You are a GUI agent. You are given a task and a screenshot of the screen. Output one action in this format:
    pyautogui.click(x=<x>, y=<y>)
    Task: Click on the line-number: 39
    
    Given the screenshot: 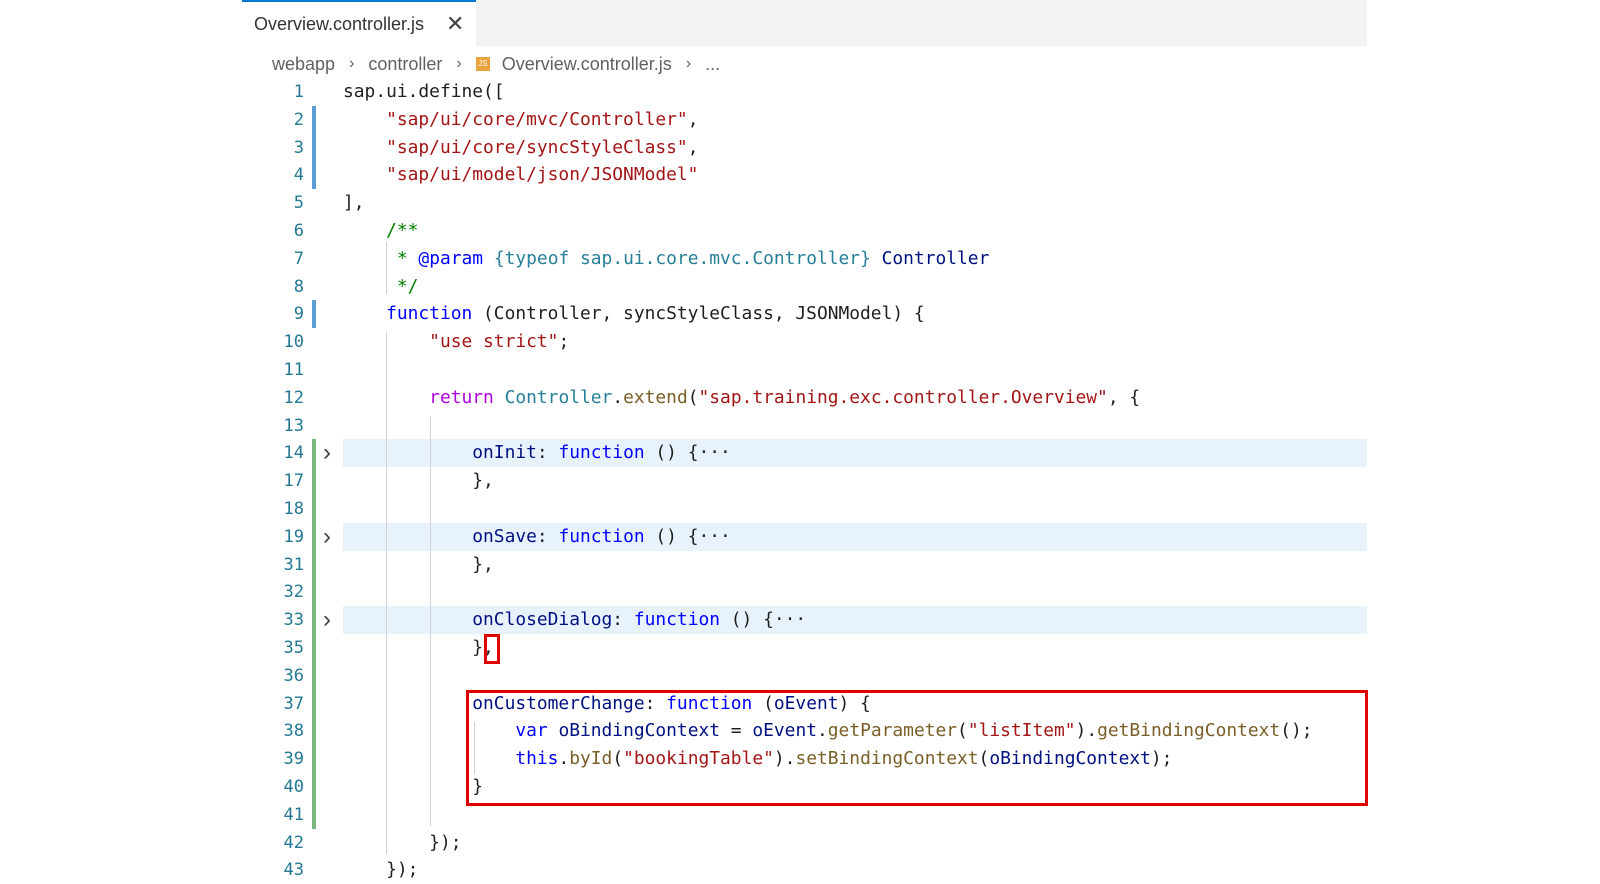 What is the action you would take?
    pyautogui.click(x=293, y=759)
    